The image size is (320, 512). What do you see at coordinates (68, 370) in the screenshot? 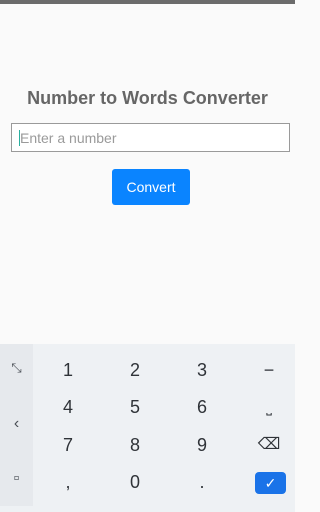
I see `key-1: 1` at bounding box center [68, 370].